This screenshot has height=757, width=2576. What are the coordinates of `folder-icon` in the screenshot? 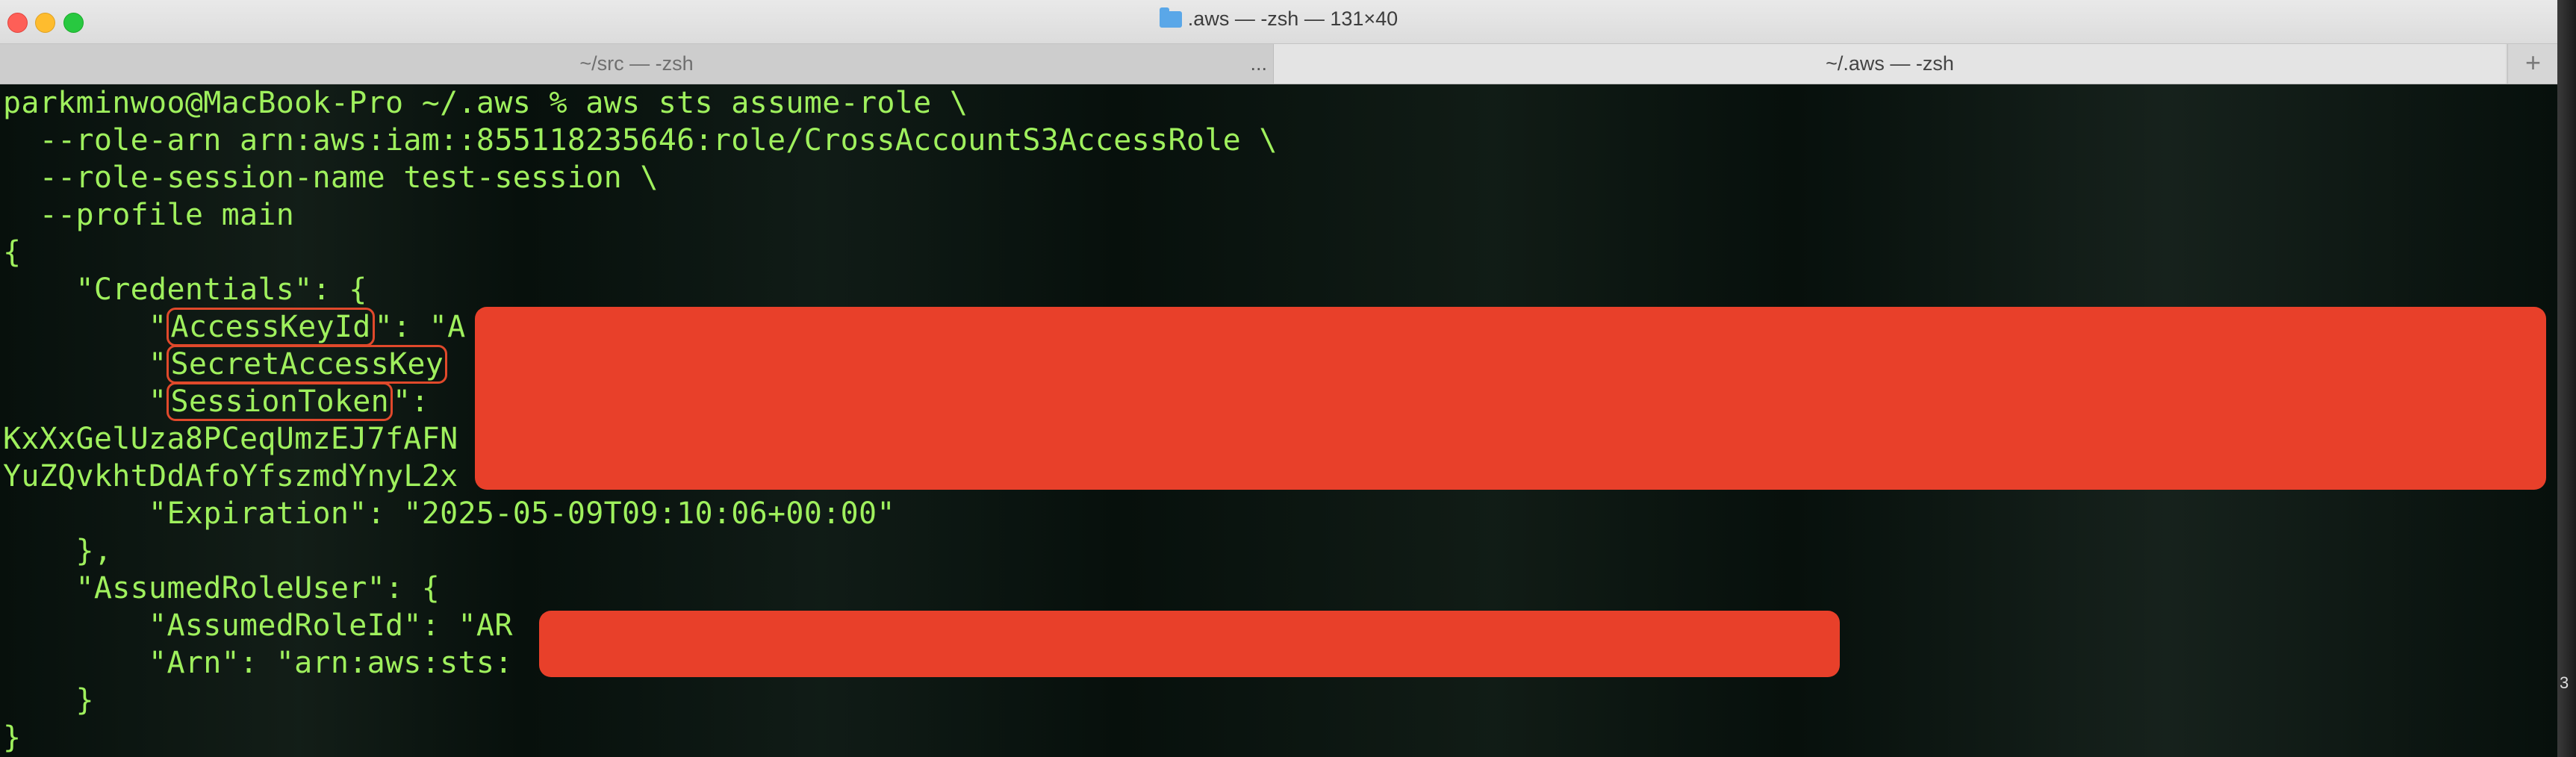 It's located at (1170, 17).